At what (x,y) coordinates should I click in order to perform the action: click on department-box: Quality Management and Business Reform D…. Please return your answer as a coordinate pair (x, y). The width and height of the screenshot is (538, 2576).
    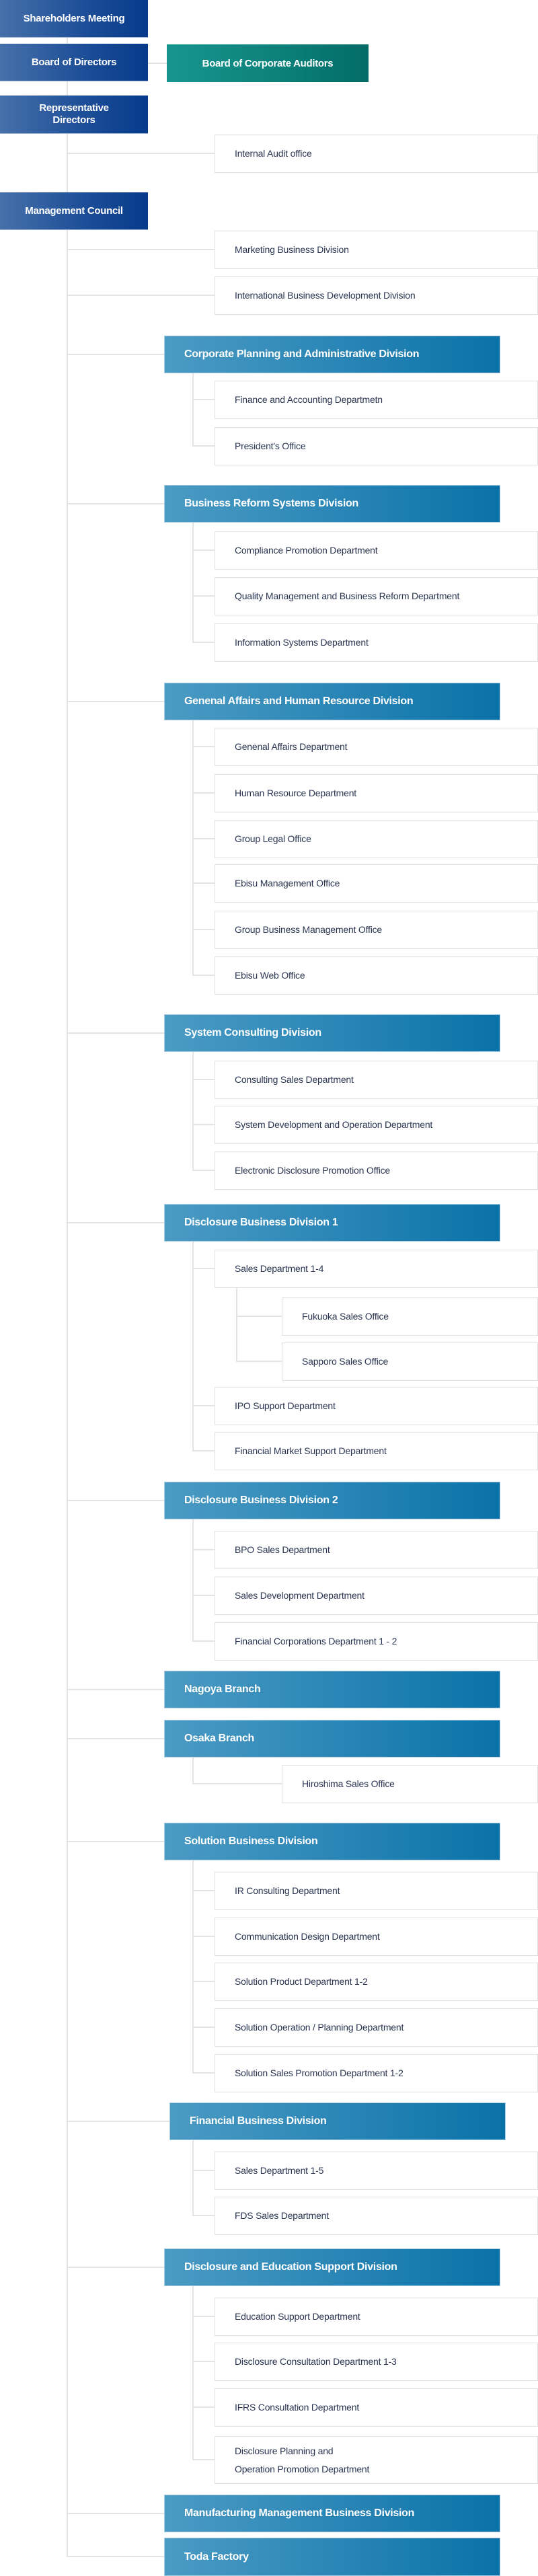
    Looking at the image, I should click on (376, 596).